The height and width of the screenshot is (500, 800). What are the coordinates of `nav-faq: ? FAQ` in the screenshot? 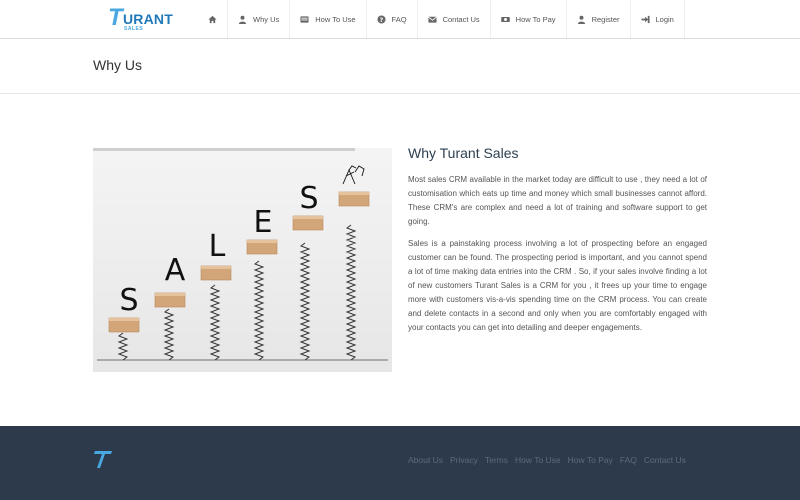 It's located at (392, 19).